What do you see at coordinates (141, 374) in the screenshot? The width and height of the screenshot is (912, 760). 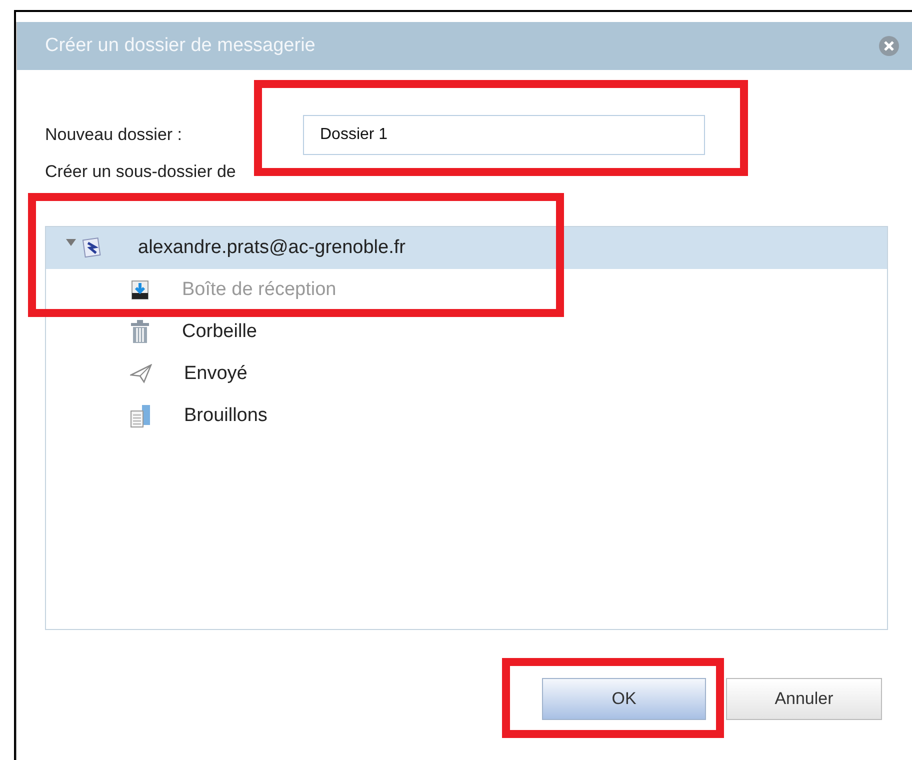 I see `paper-plane-icon` at bounding box center [141, 374].